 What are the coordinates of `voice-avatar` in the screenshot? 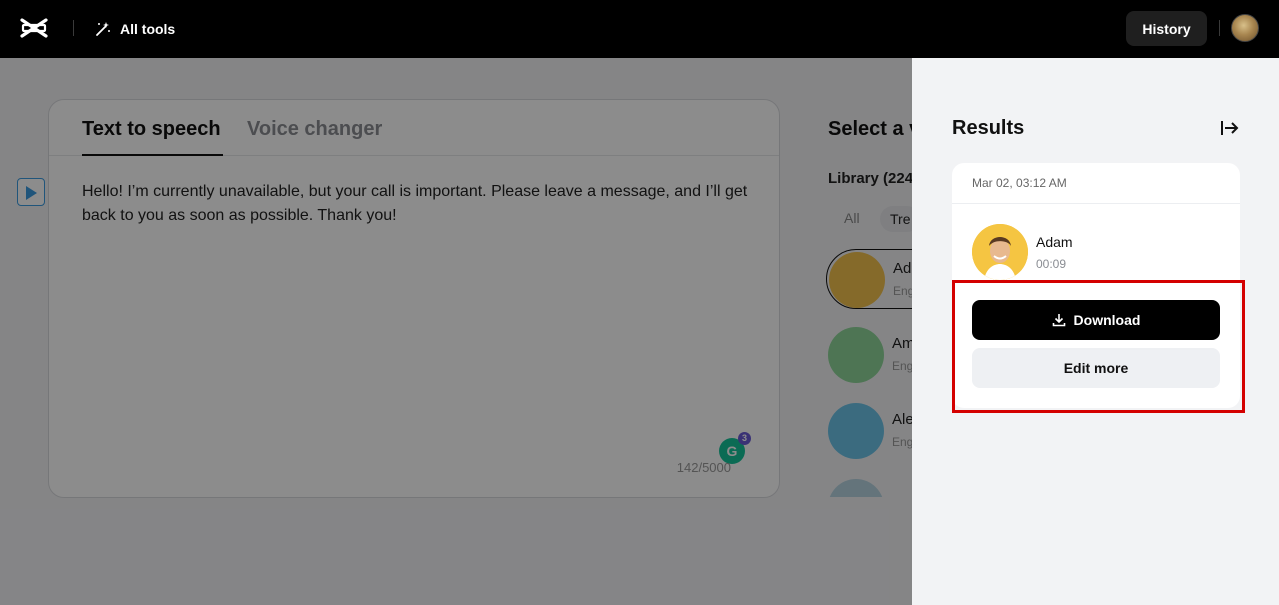 It's located at (1000, 252).